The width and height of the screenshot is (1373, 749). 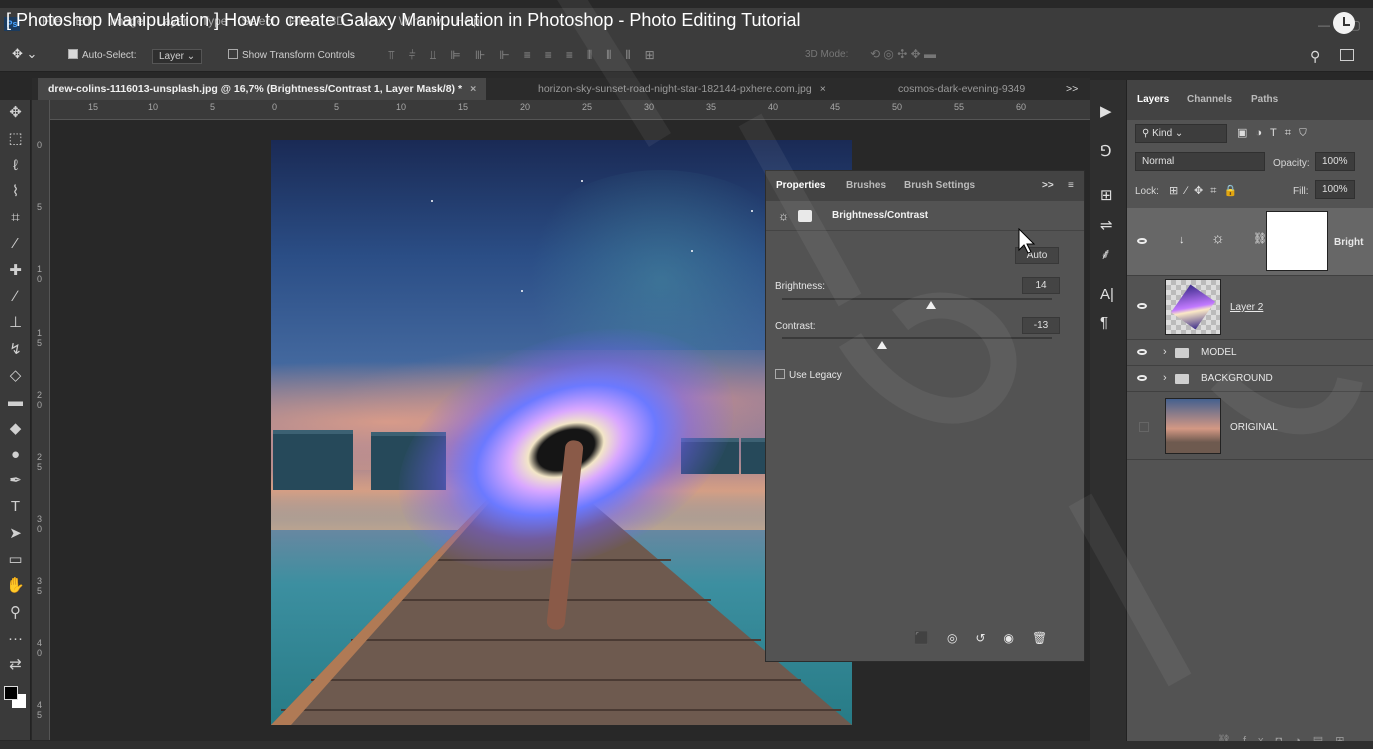 What do you see at coordinates (961, 89) in the screenshot?
I see `tab-cosmos: cosmos-dark-evening-9349` at bounding box center [961, 89].